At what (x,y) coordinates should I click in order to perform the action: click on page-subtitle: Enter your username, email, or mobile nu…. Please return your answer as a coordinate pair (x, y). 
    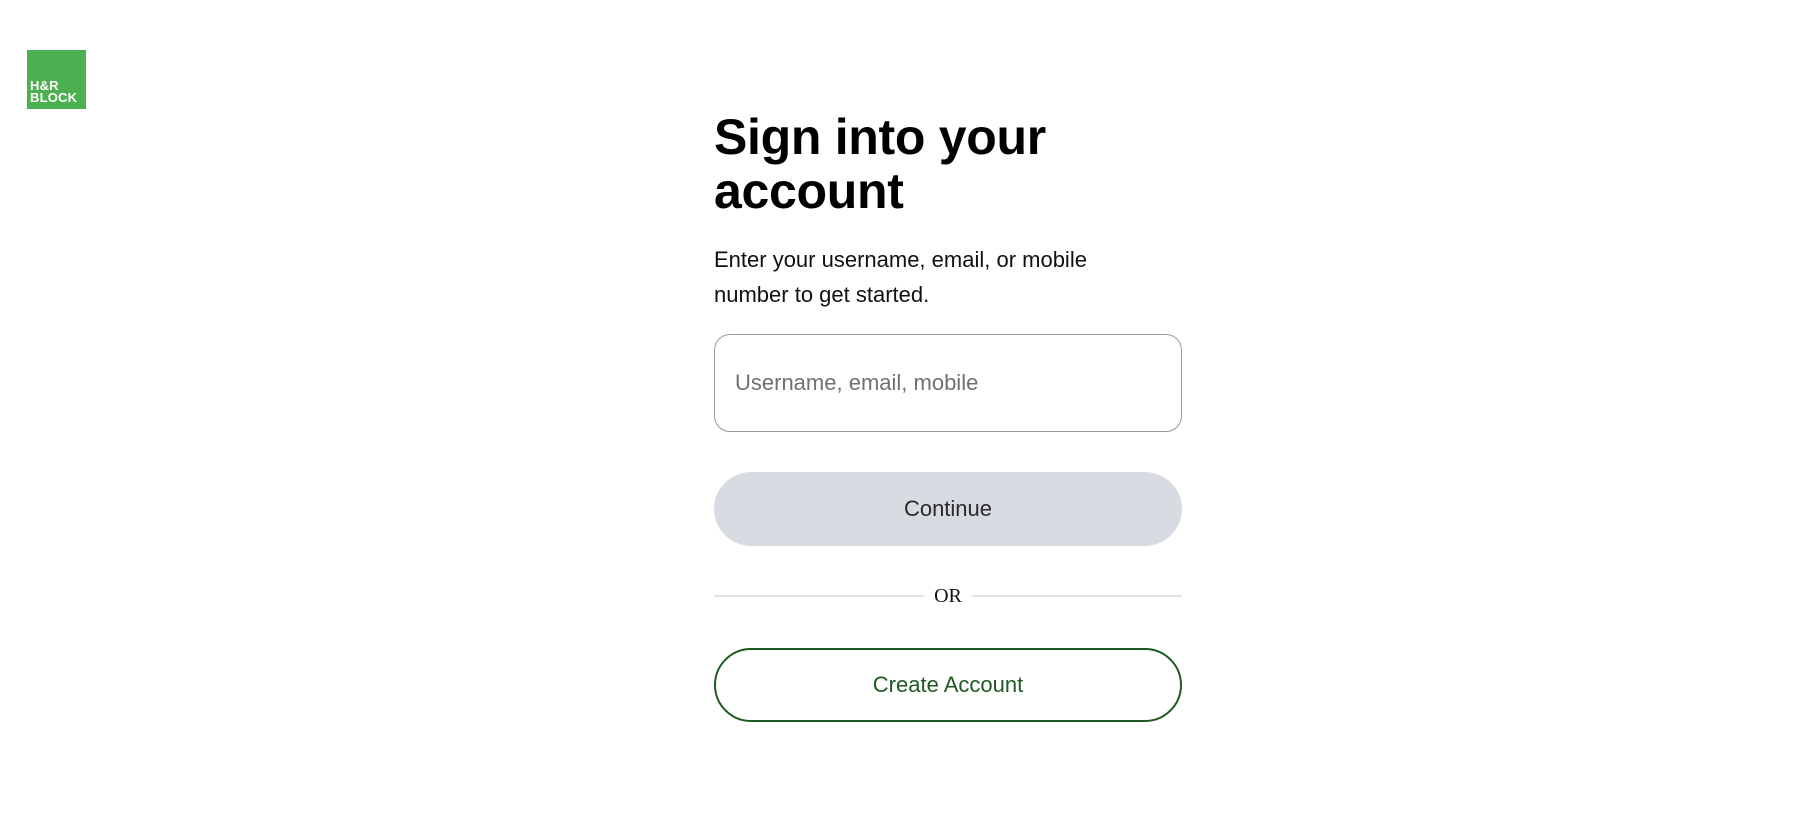
    Looking at the image, I should click on (900, 277).